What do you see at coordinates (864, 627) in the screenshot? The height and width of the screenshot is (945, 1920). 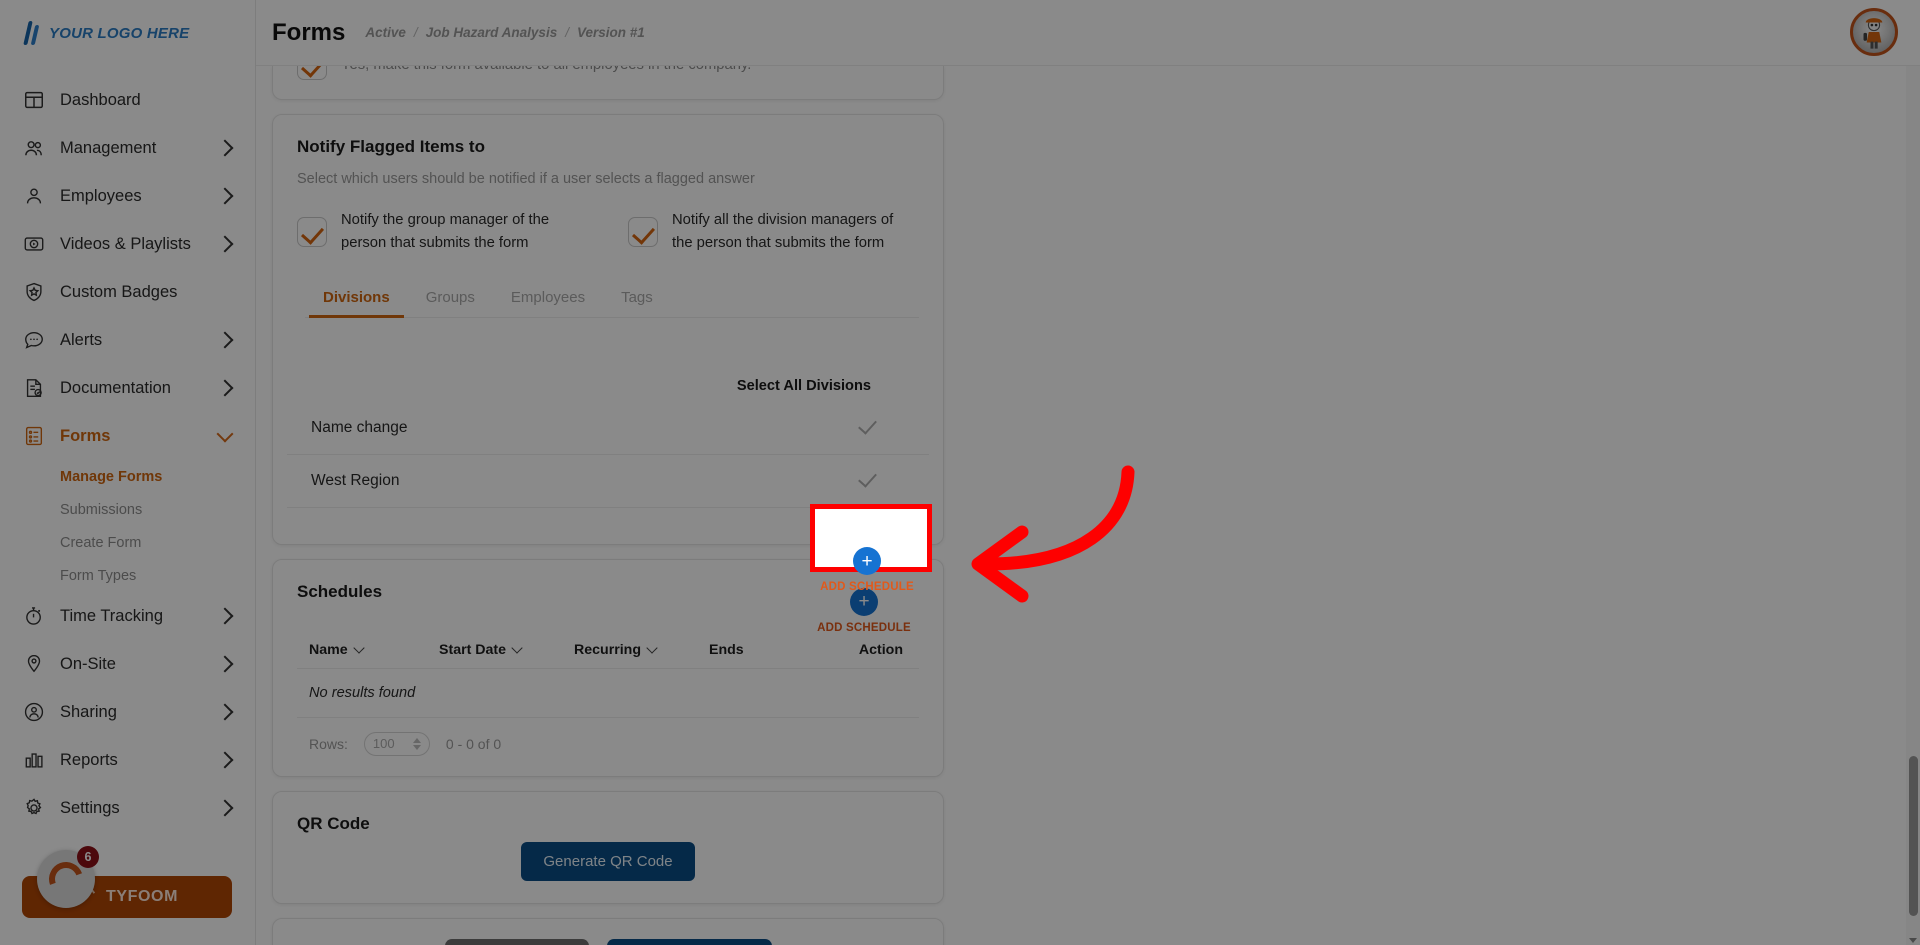 I see `add-schedule-label: ADD SCHEDULE` at bounding box center [864, 627].